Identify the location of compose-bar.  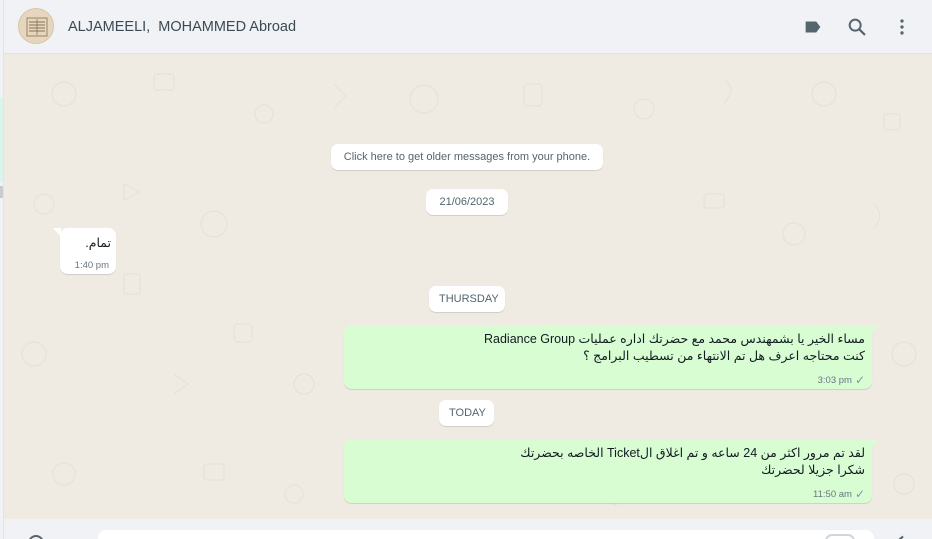
(468, 529).